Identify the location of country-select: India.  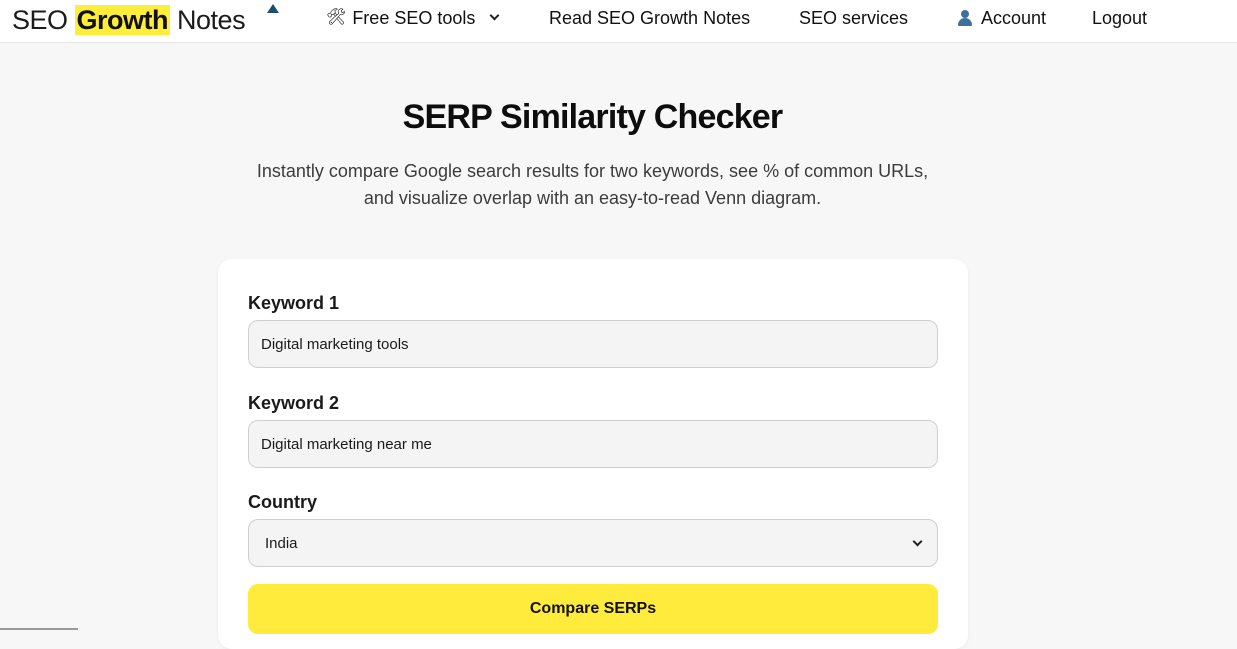
(593, 543).